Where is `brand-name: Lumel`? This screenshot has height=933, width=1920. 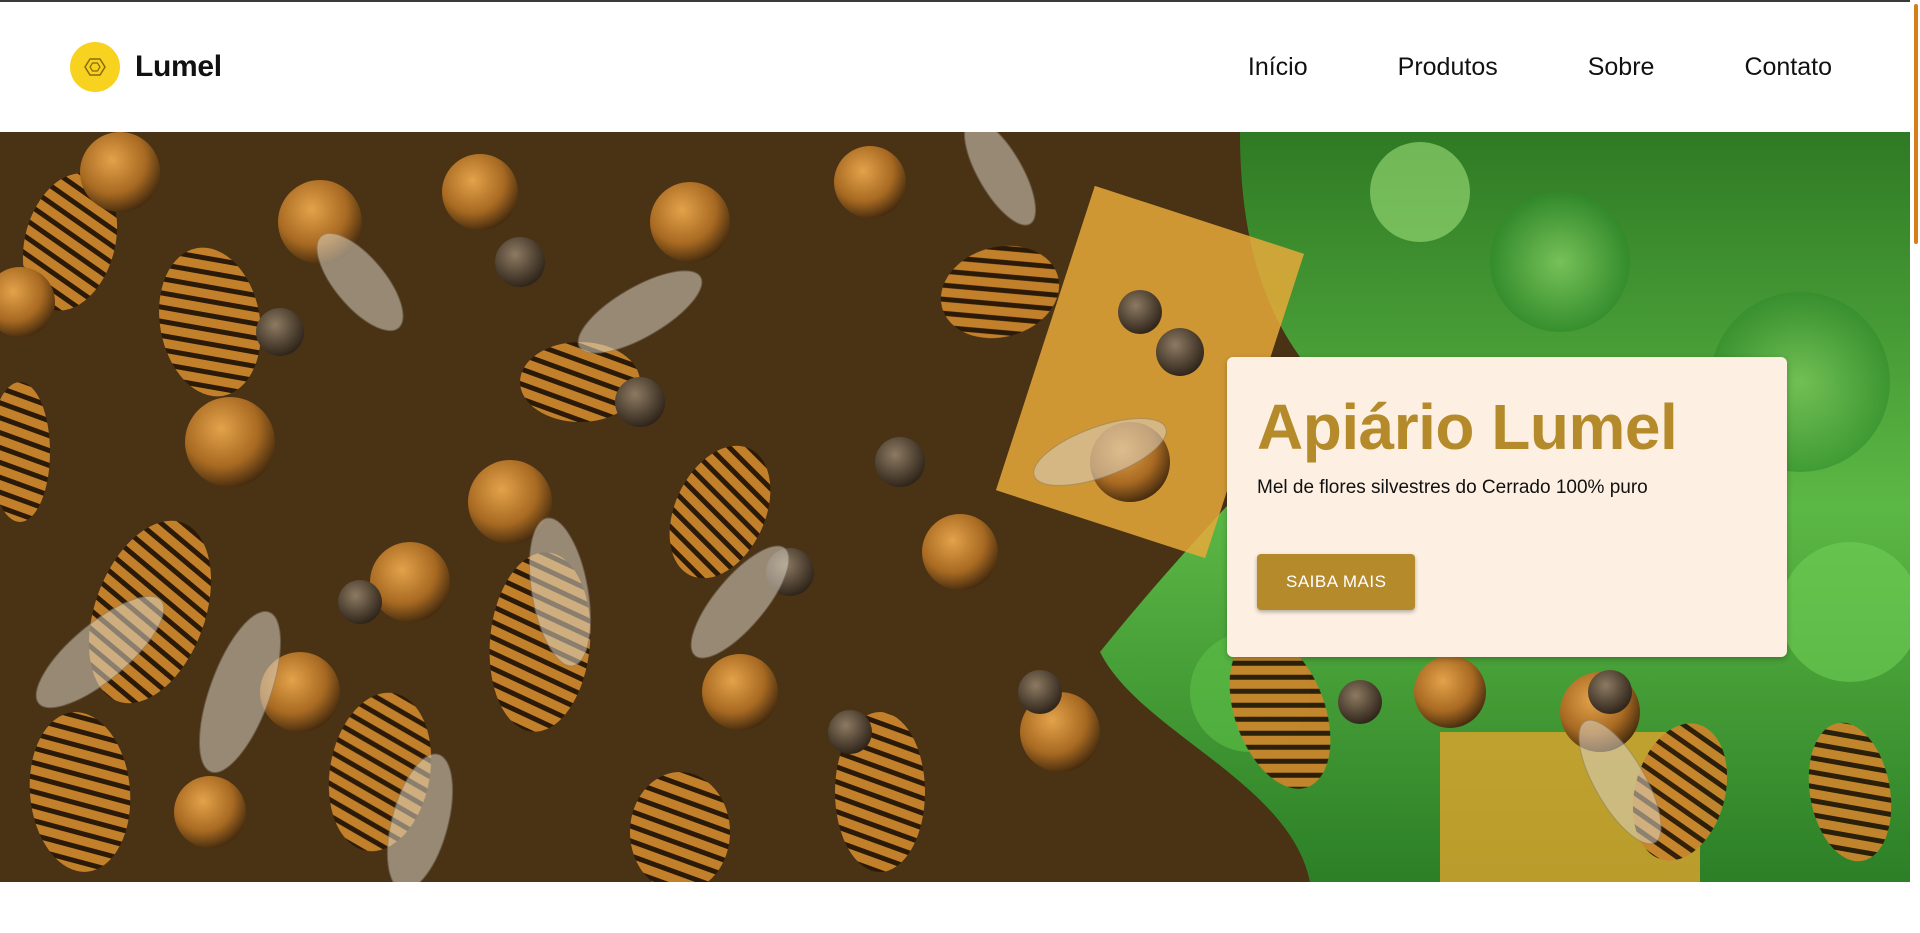
brand-name: Lumel is located at coordinates (178, 67).